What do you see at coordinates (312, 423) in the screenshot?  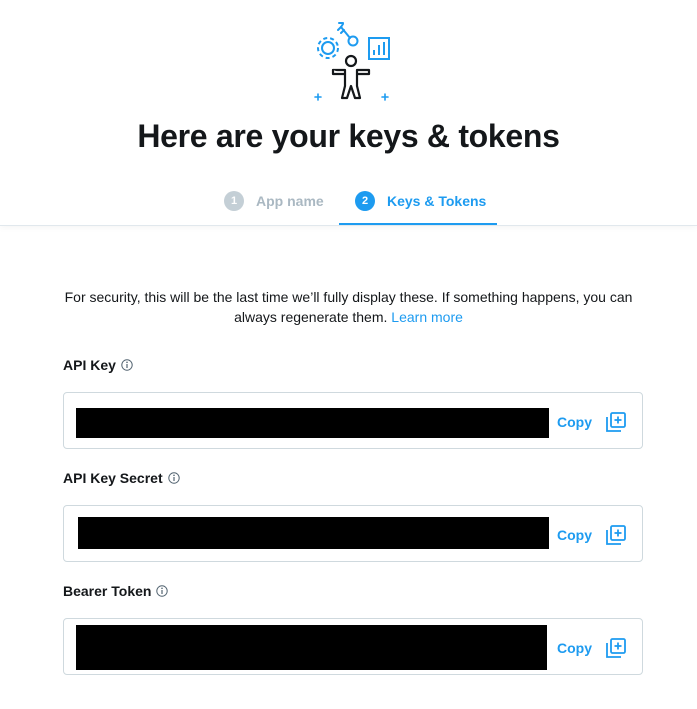 I see `redacted-api-key-value` at bounding box center [312, 423].